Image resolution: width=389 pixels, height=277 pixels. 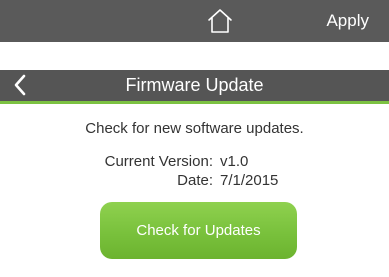 What do you see at coordinates (234, 161) in the screenshot?
I see `version-value: v1.0` at bounding box center [234, 161].